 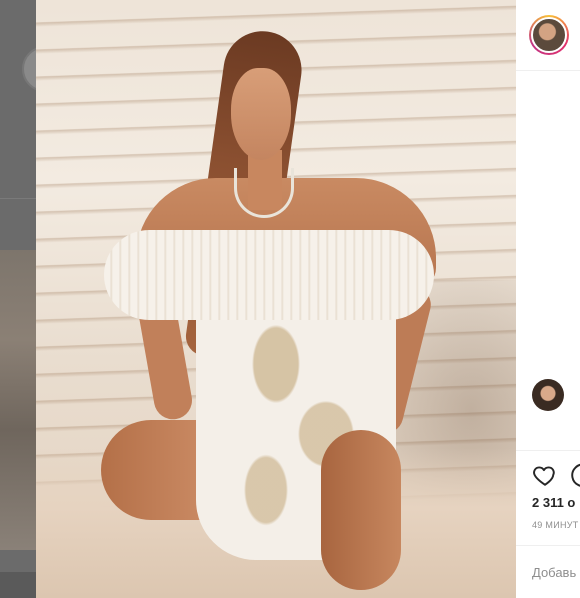 I want to click on photo-figure-ruffle, so click(x=269, y=275).